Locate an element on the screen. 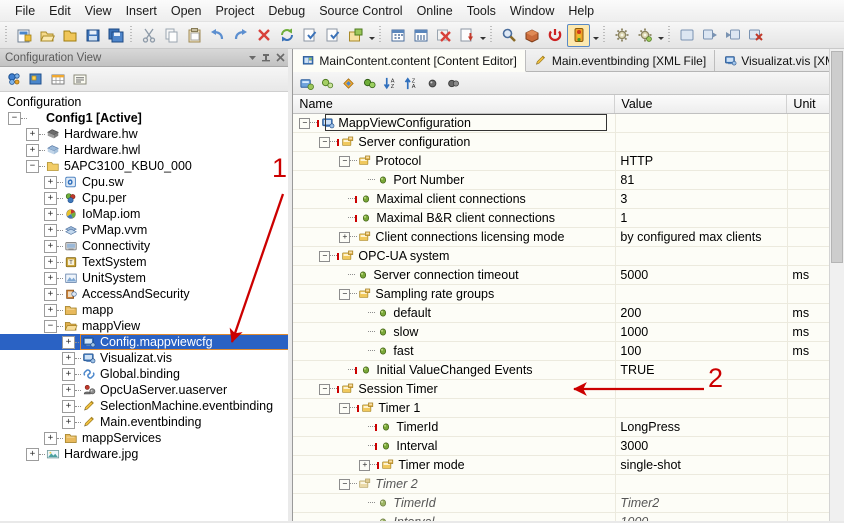 Image resolution: width=844 pixels, height=523 pixels. annotation-number-1: 1 is located at coordinates (280, 168).